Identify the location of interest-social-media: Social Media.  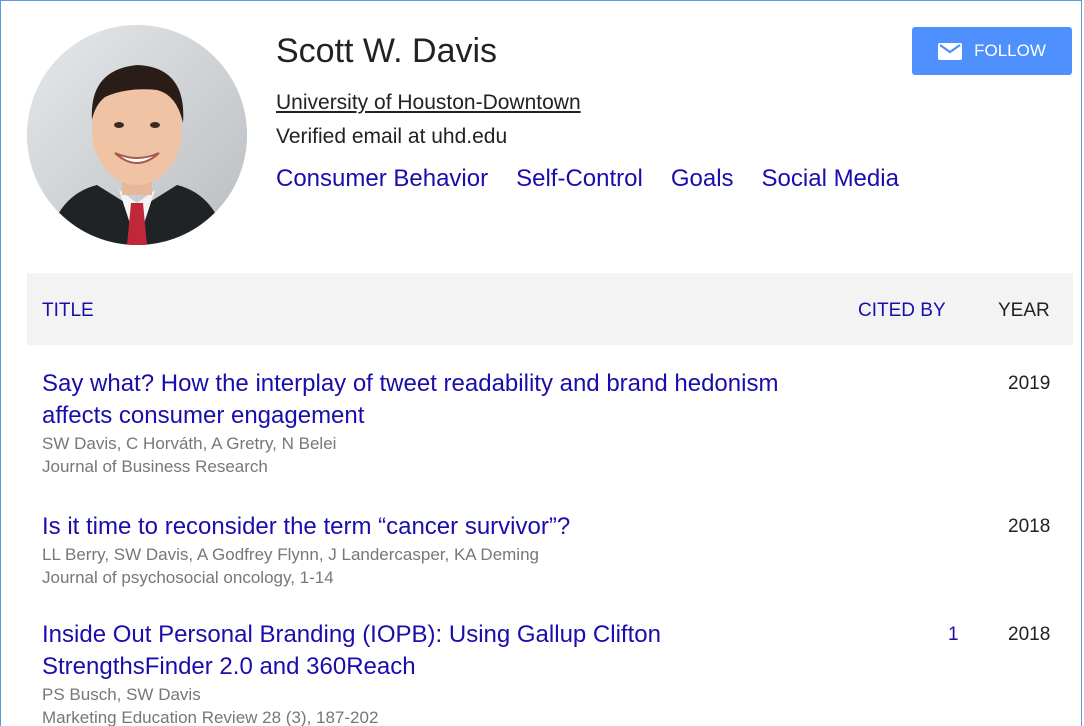
(830, 179).